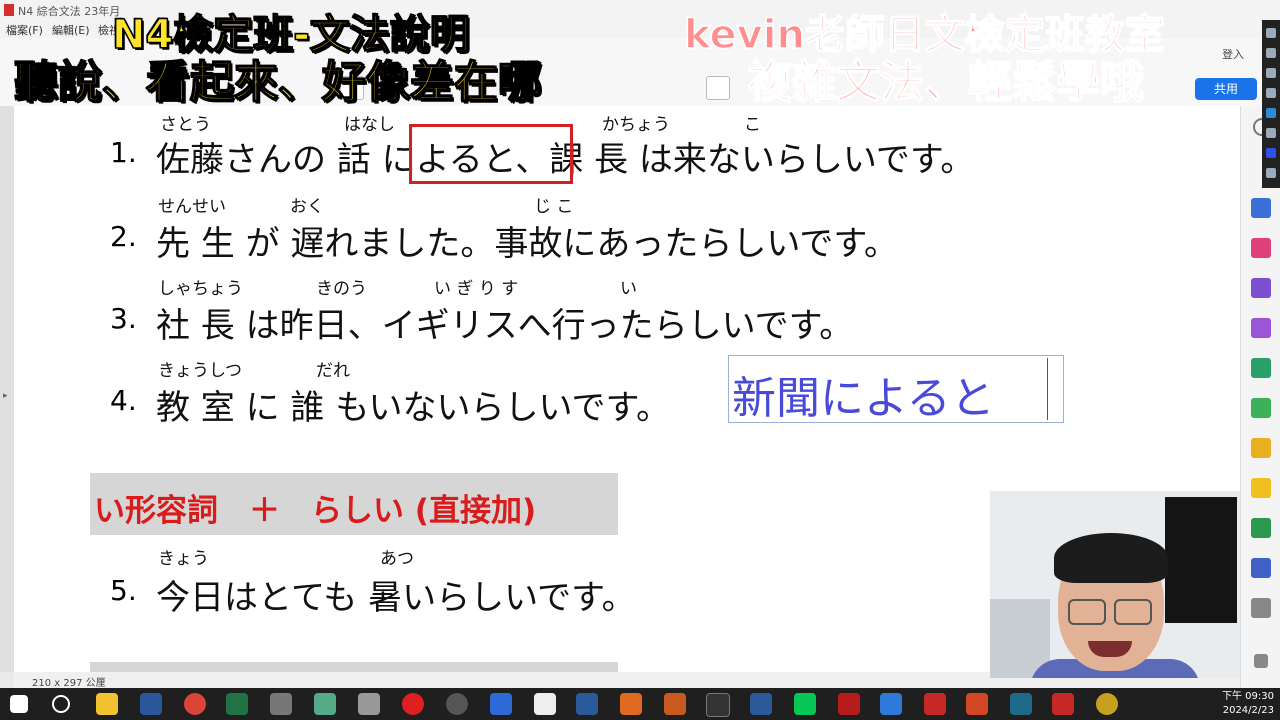 The image size is (1280, 720). What do you see at coordinates (107, 704) in the screenshot?
I see `file-explorer-icon` at bounding box center [107, 704].